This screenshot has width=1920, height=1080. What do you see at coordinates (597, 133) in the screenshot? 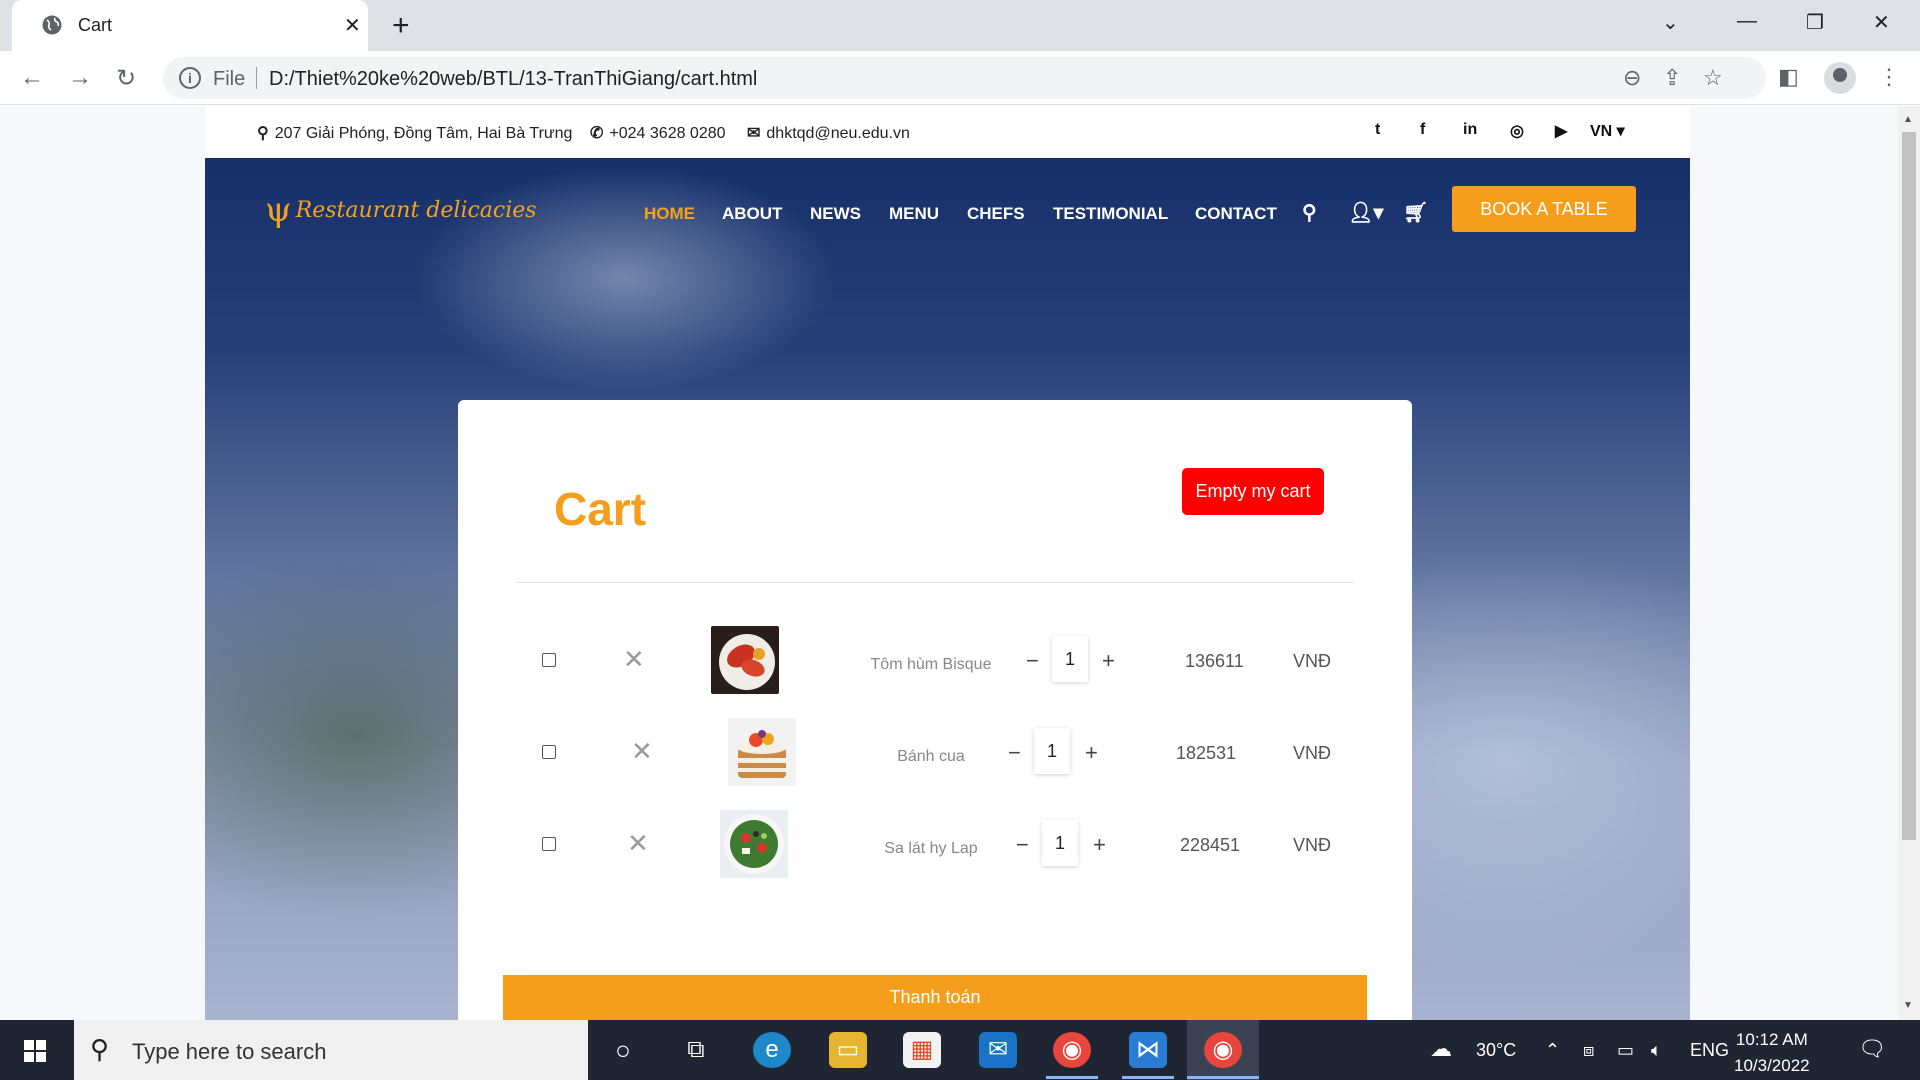
I see `phone-icon: ✆` at bounding box center [597, 133].